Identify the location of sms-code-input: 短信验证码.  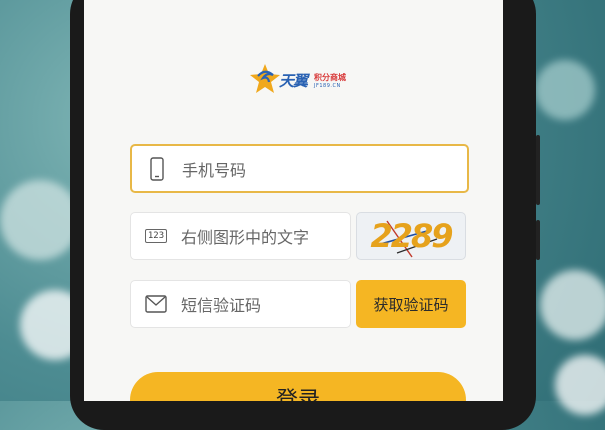
(240, 304).